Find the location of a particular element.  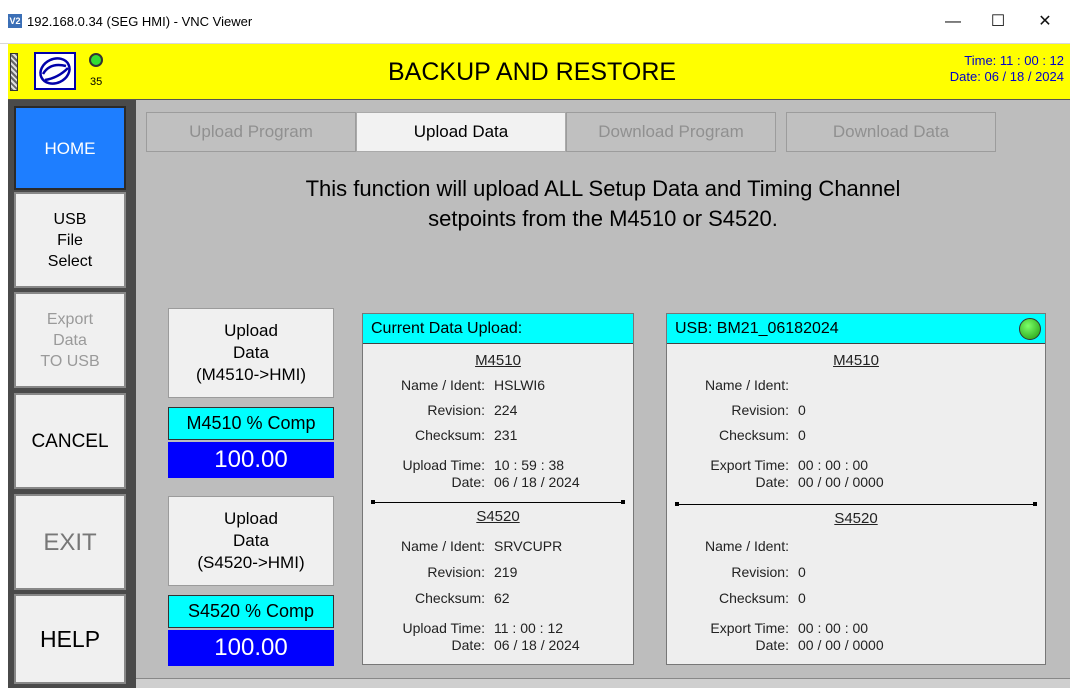

home-button: HOME is located at coordinates (70, 148).